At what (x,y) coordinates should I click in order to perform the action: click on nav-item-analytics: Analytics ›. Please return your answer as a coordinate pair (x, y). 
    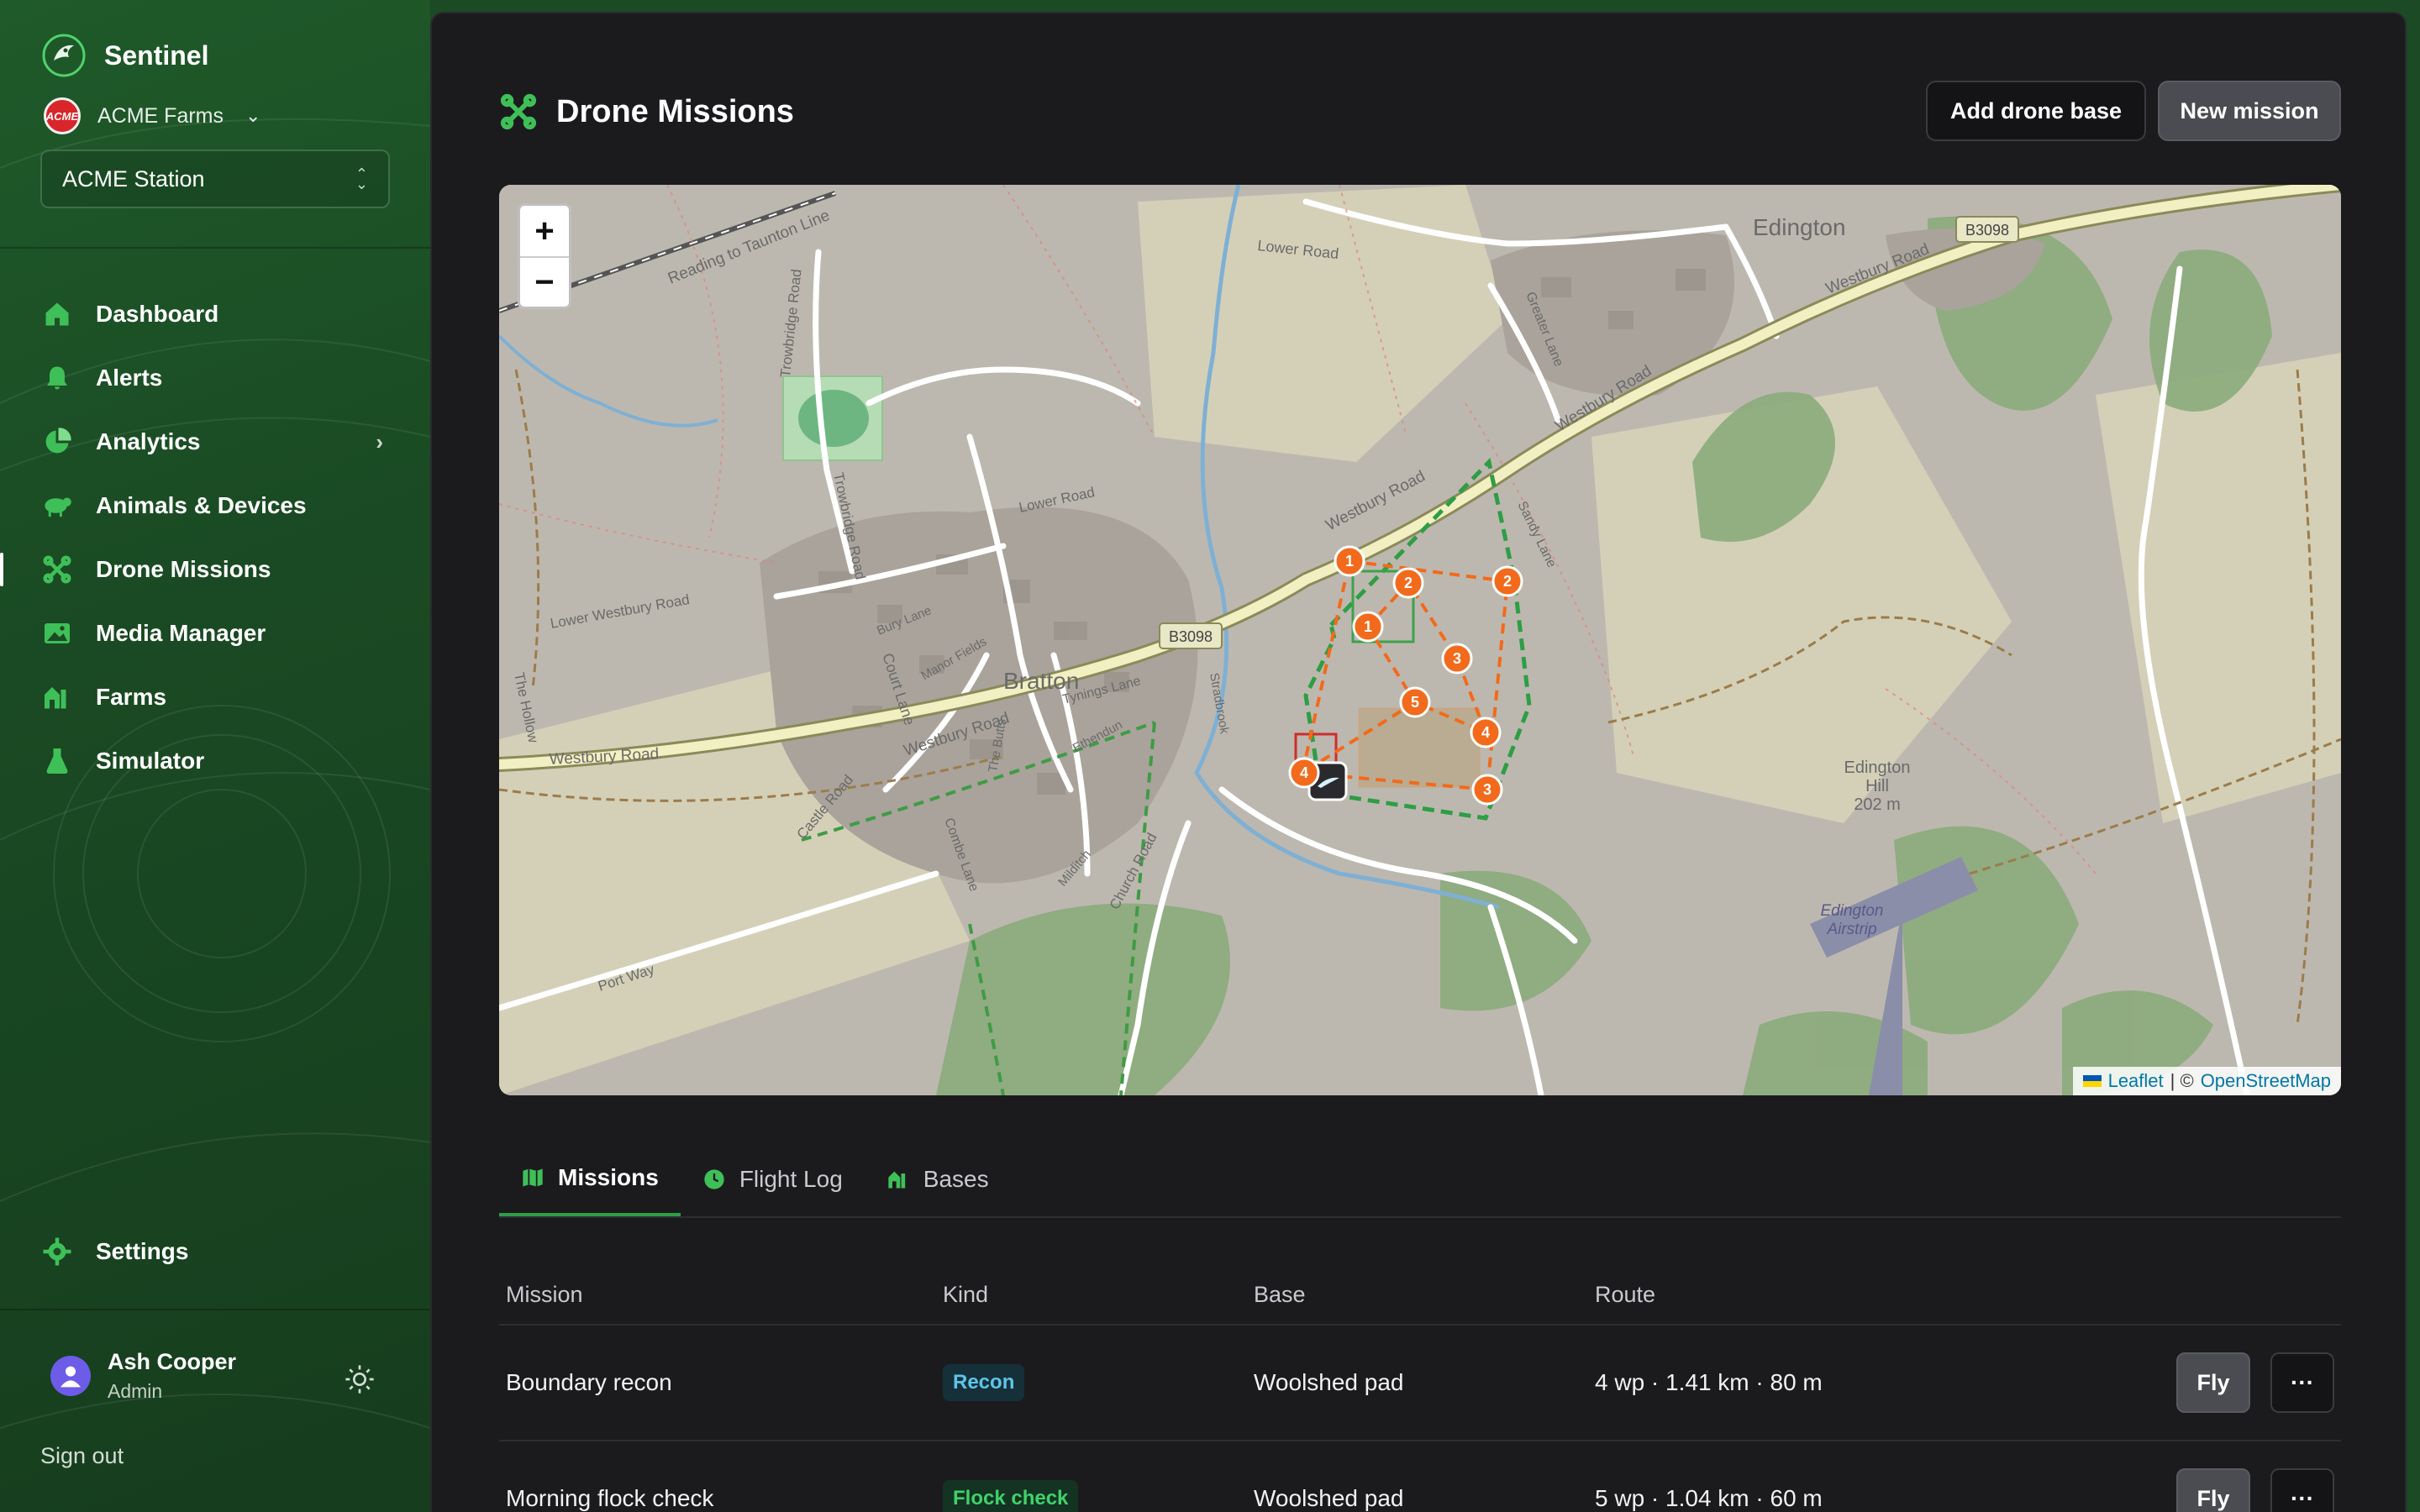
    Looking at the image, I should click on (215, 442).